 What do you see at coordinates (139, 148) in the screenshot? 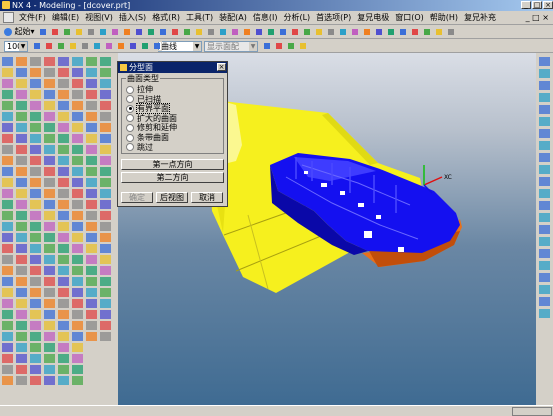
I see `surface-type-option: 跳过` at bounding box center [139, 148].